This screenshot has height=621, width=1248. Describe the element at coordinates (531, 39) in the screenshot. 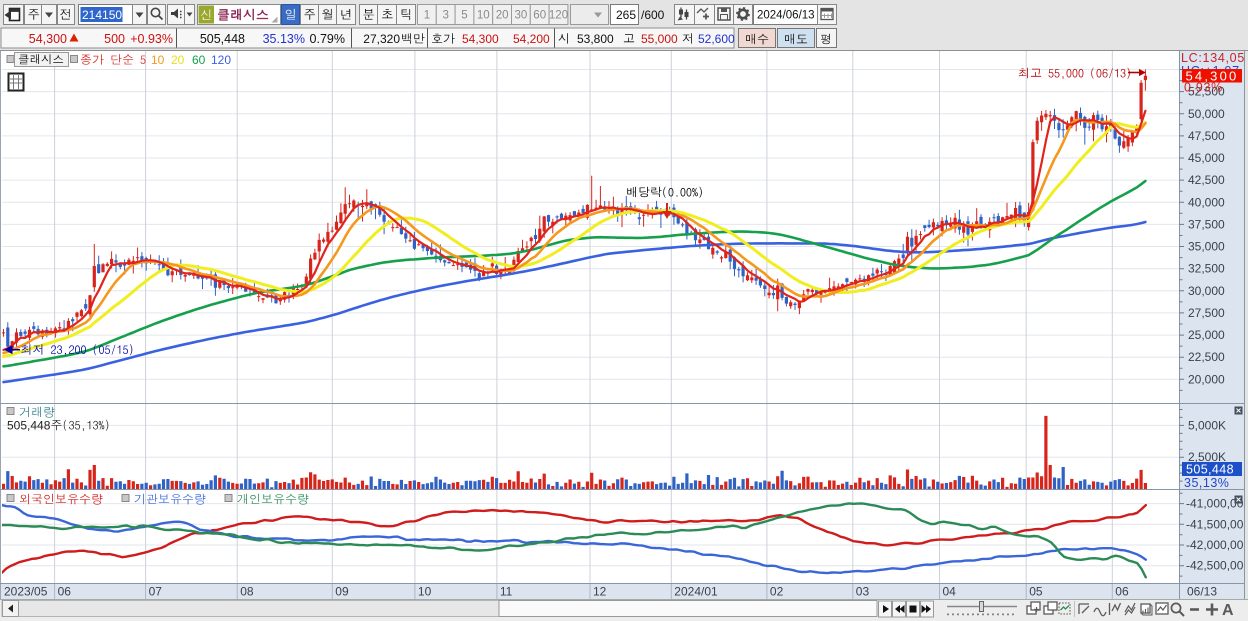

I see `svg-text: 54,200` at that location.